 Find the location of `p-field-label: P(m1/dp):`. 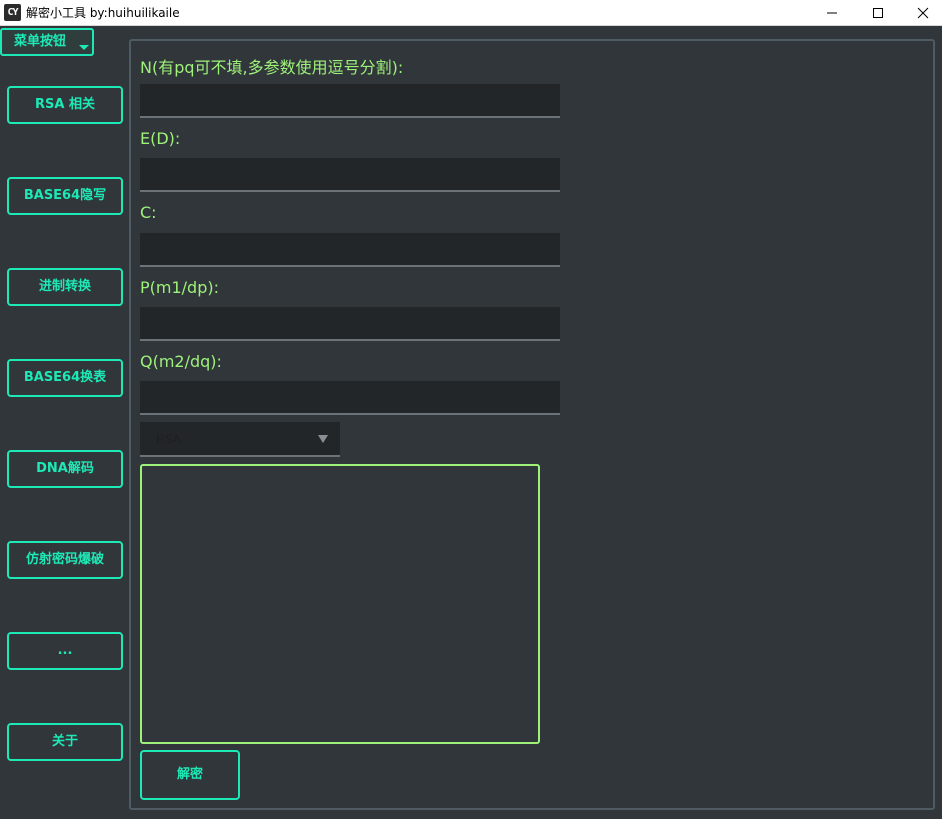

p-field-label: P(m1/dp): is located at coordinates (179, 287).